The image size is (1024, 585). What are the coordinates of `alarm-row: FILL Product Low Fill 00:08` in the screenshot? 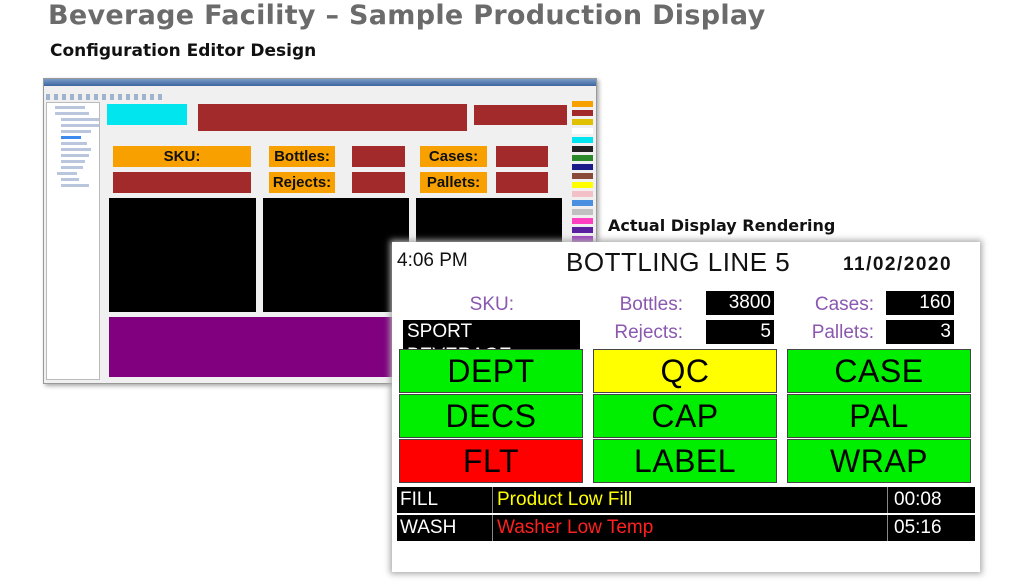 It's located at (686, 500).